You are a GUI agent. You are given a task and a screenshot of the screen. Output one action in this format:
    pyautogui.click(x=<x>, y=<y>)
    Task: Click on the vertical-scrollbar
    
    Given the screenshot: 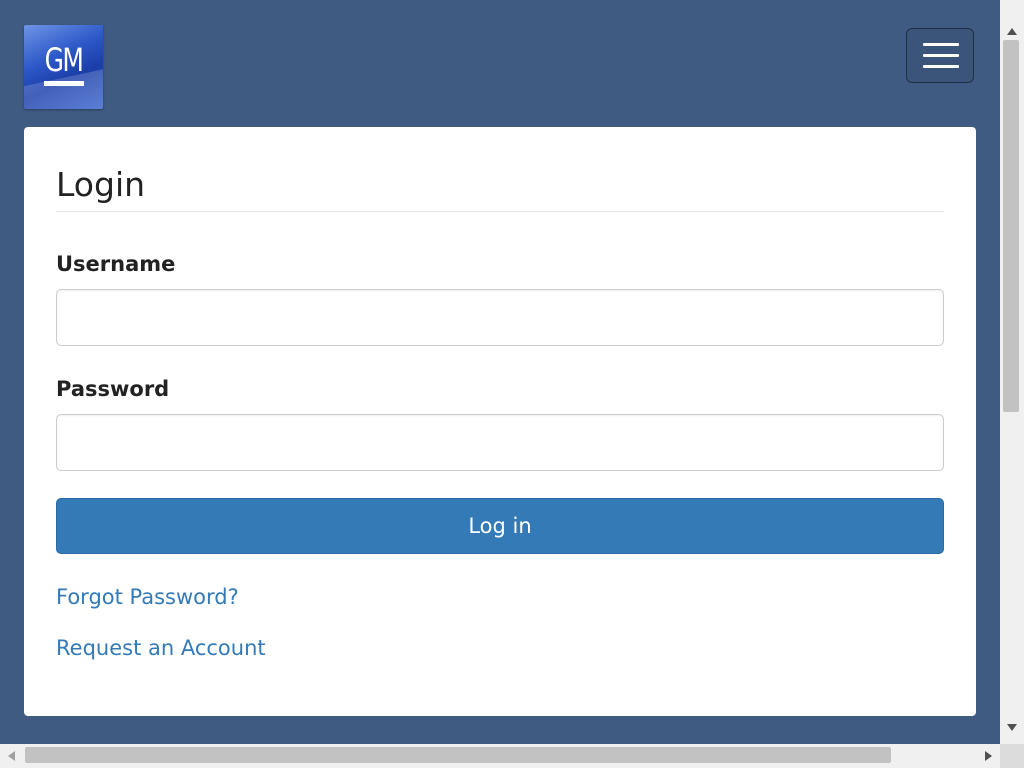 What is the action you would take?
    pyautogui.click(x=1012, y=372)
    